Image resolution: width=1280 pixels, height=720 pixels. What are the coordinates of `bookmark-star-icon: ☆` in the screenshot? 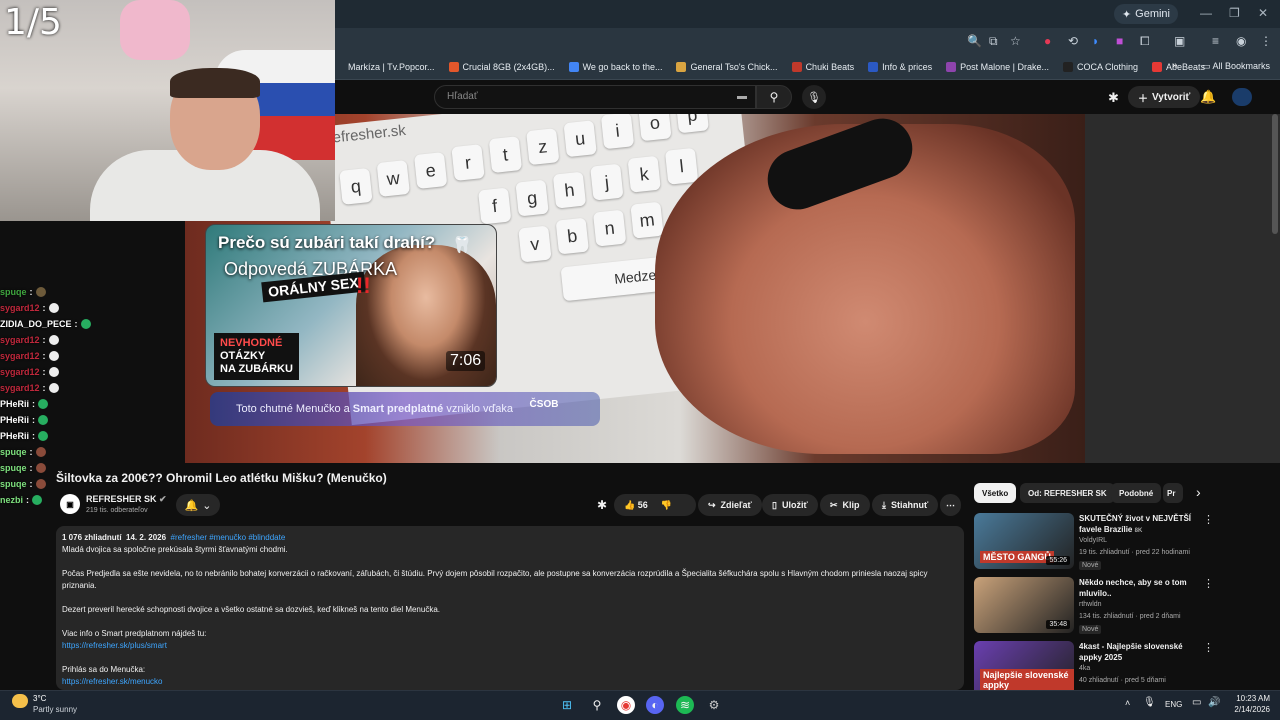 It's located at (1015, 41).